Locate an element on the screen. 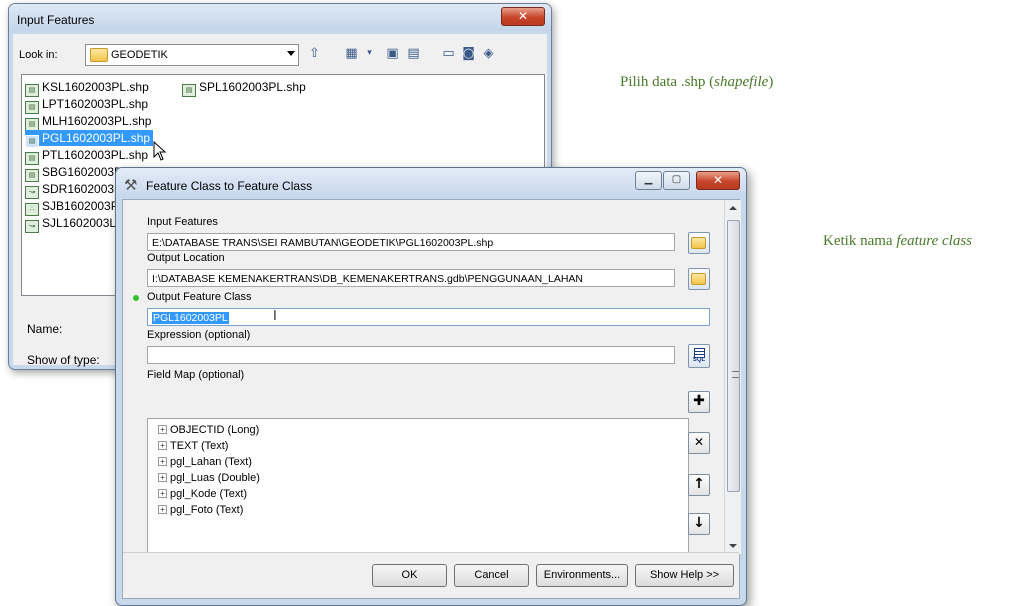 The image size is (1033, 606). vertical-scrollbar is located at coordinates (732, 377).